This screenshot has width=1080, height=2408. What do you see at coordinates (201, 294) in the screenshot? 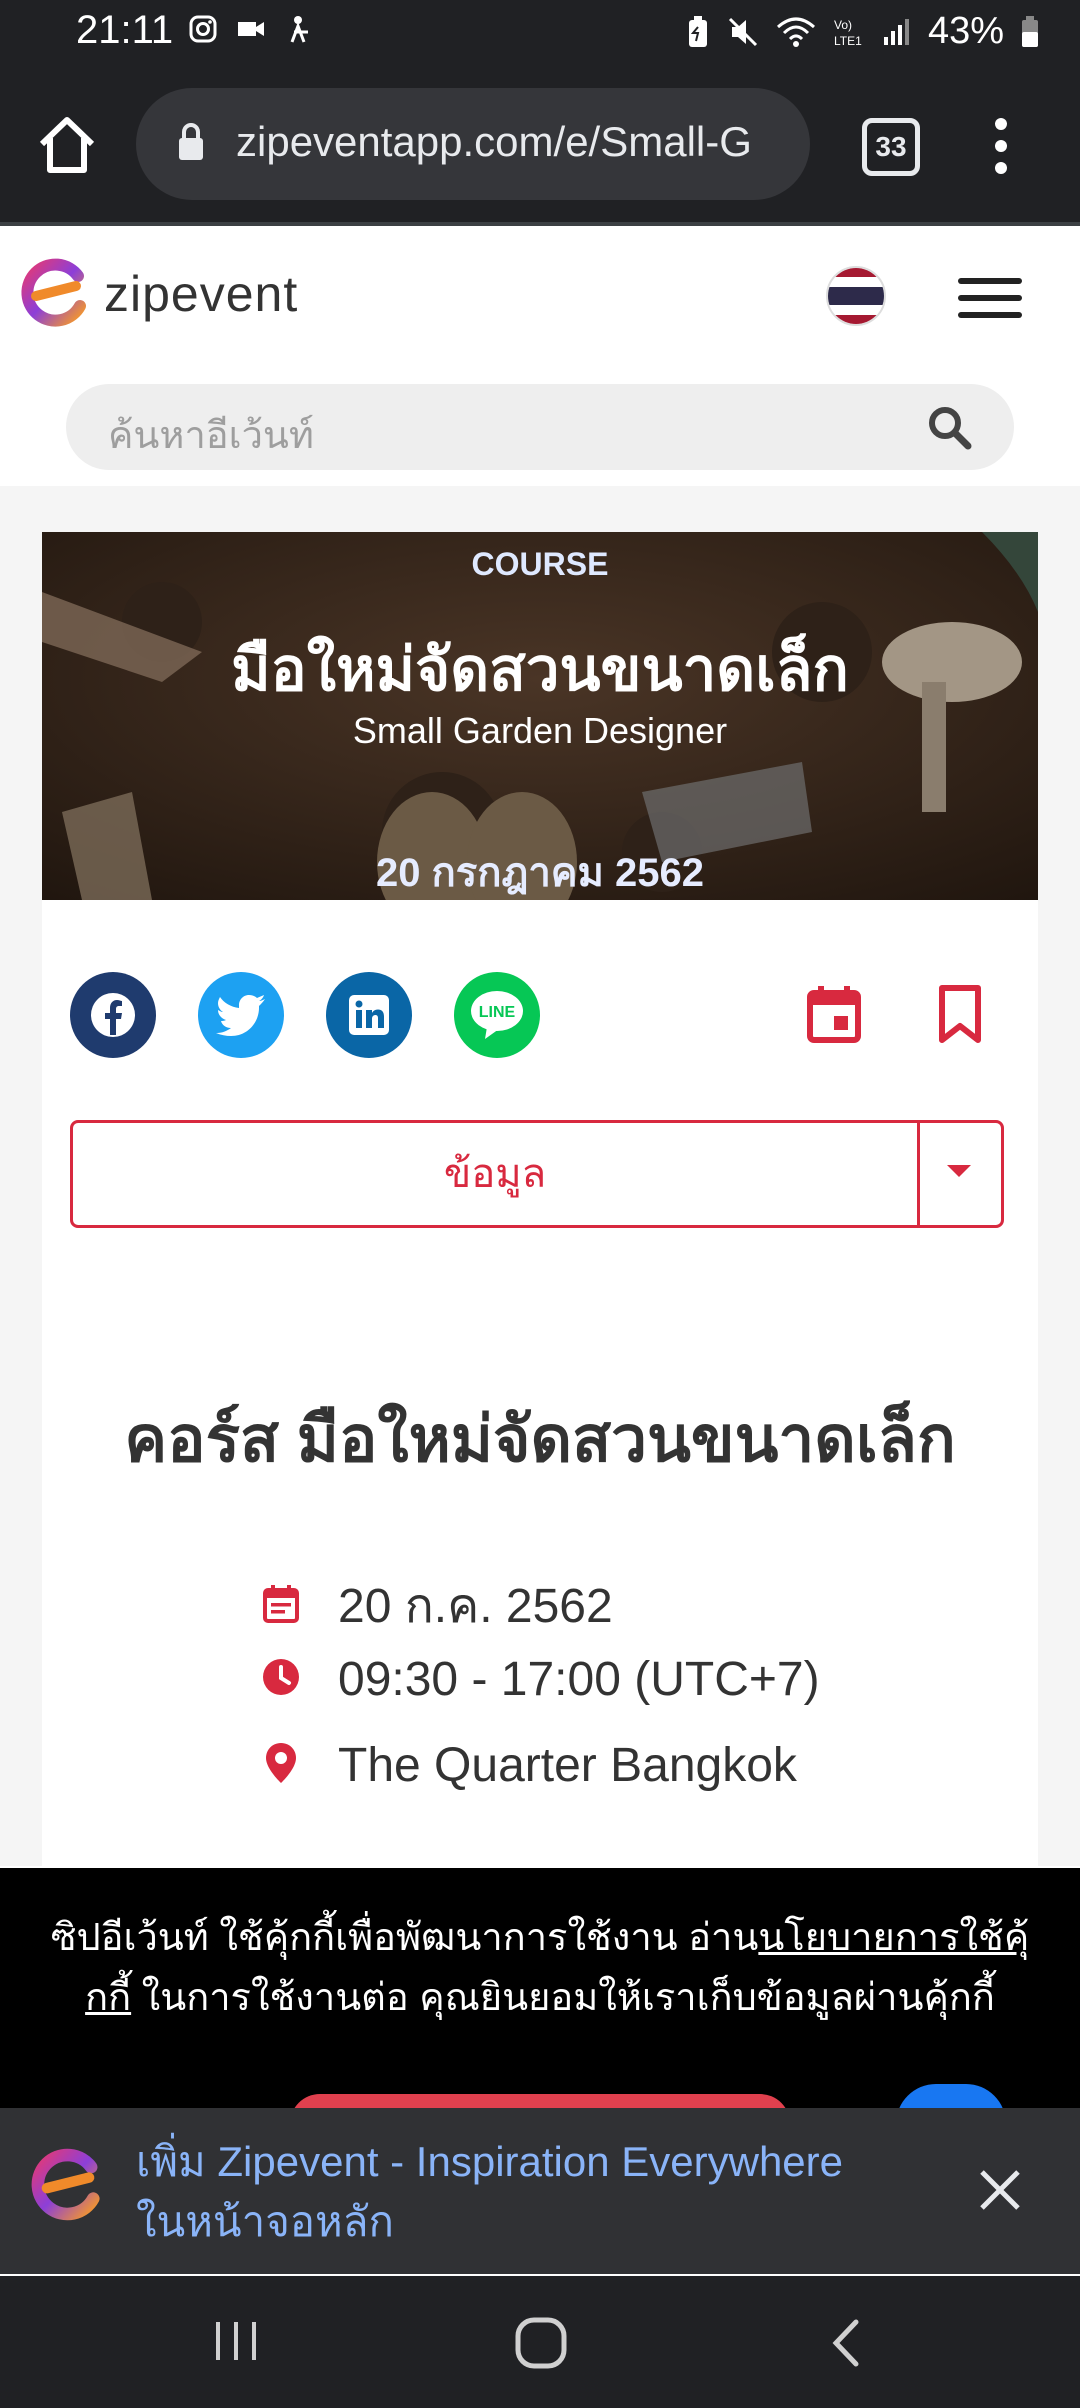
I see `brand-name: zipevent` at bounding box center [201, 294].